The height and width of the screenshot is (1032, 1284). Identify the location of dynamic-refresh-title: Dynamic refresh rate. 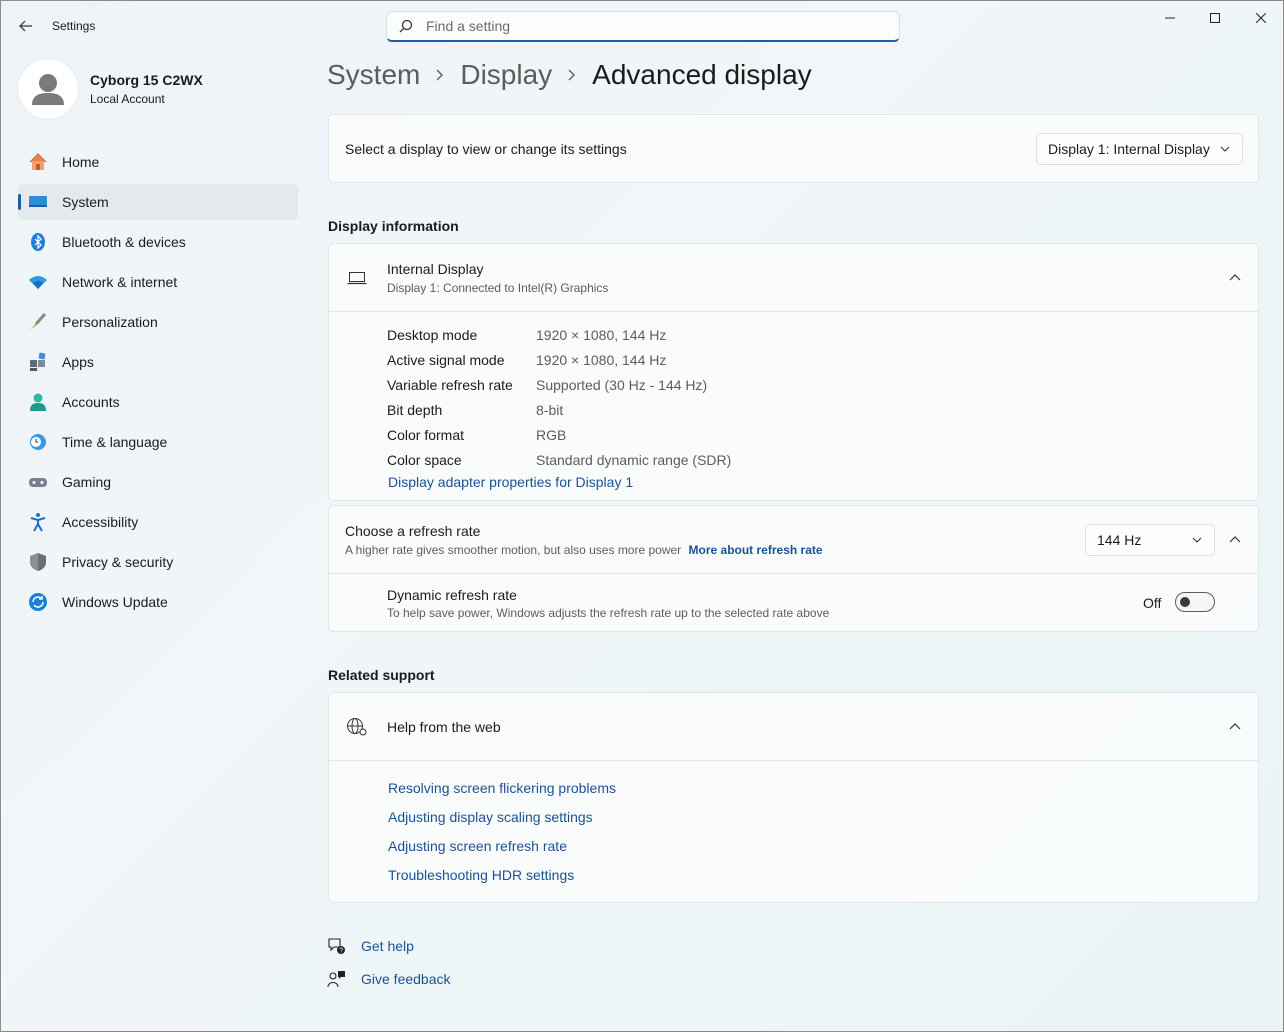
(452, 594).